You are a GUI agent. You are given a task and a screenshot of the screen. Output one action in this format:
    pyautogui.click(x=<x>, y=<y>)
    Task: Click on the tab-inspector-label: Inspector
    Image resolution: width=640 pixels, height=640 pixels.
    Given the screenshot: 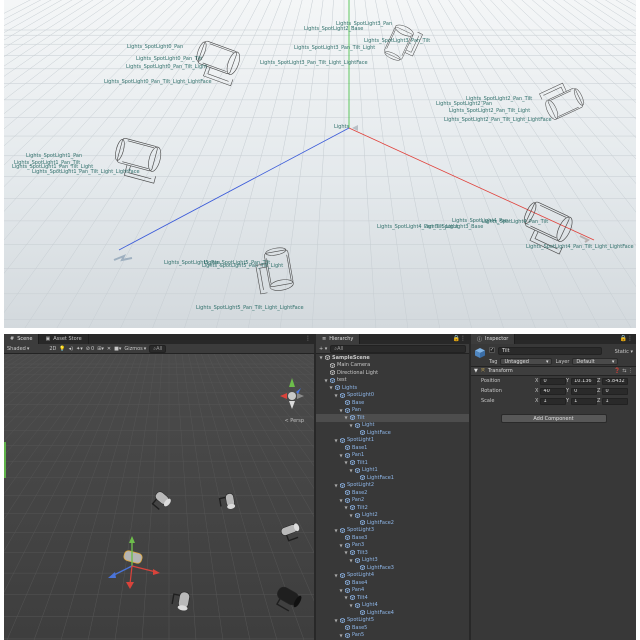 What is the action you would take?
    pyautogui.click(x=497, y=339)
    